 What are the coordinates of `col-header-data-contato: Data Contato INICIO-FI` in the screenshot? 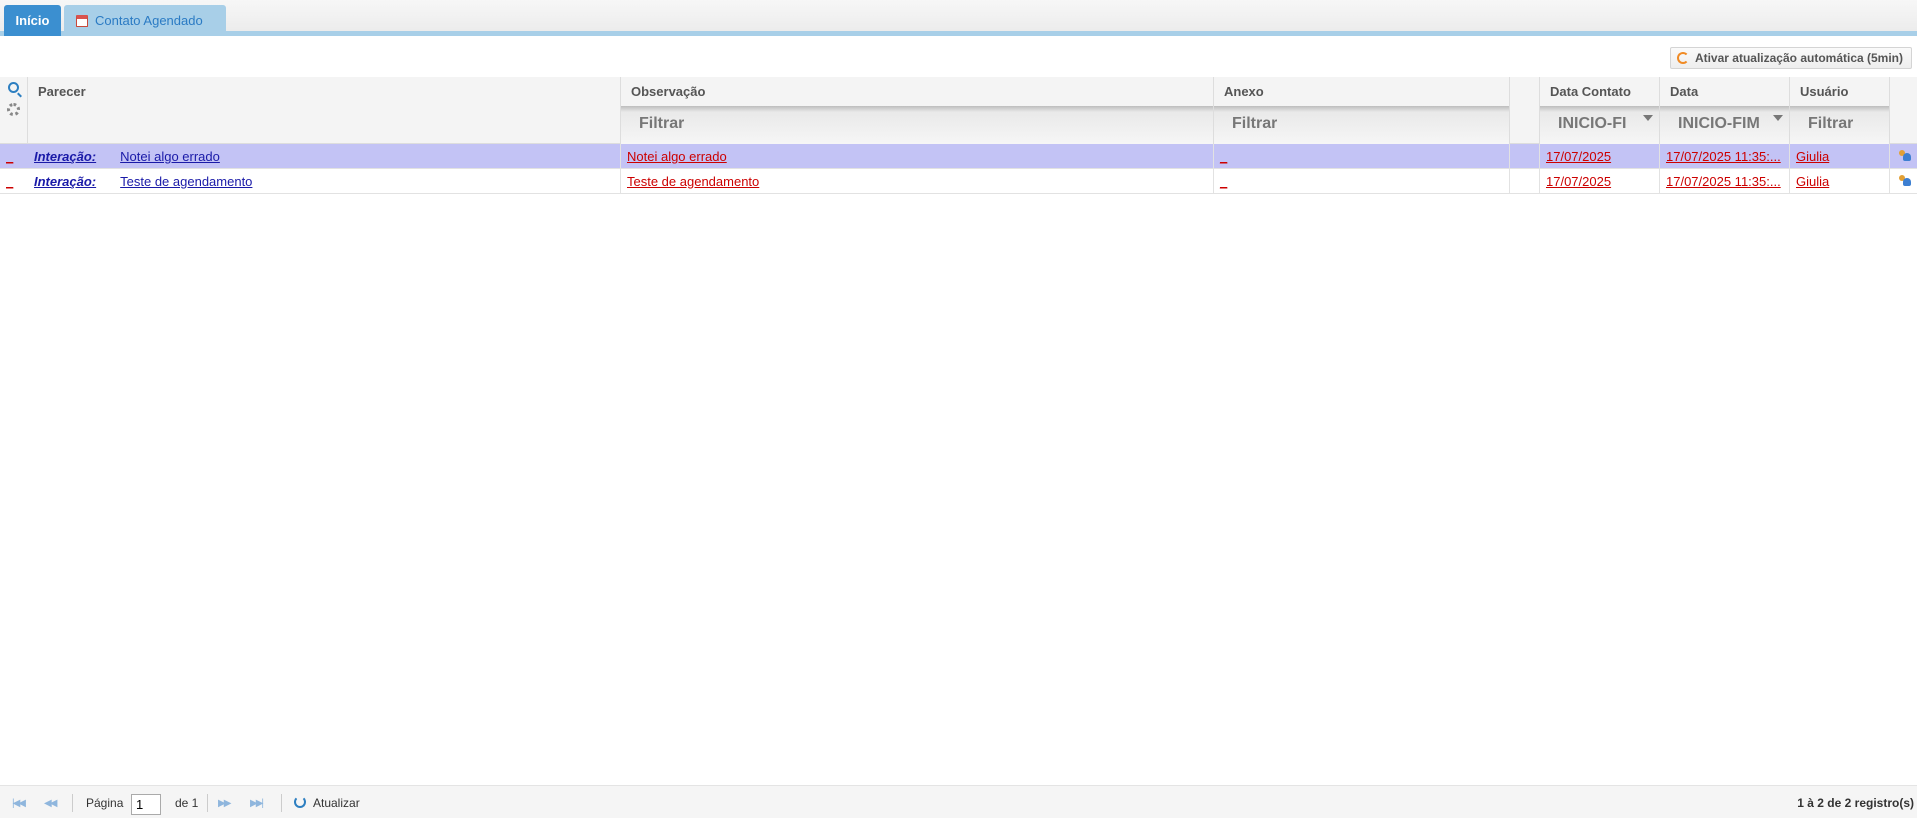 It's located at (1600, 110).